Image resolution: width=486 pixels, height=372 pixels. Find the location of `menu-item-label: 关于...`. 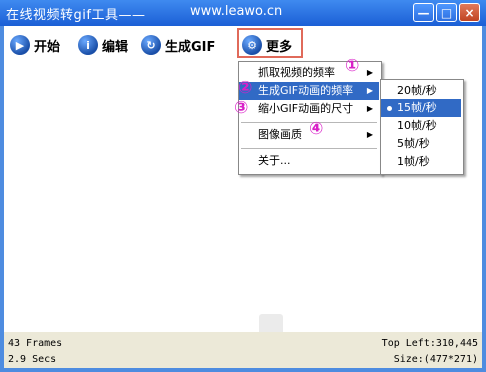

menu-item-label: 关于... is located at coordinates (274, 160).